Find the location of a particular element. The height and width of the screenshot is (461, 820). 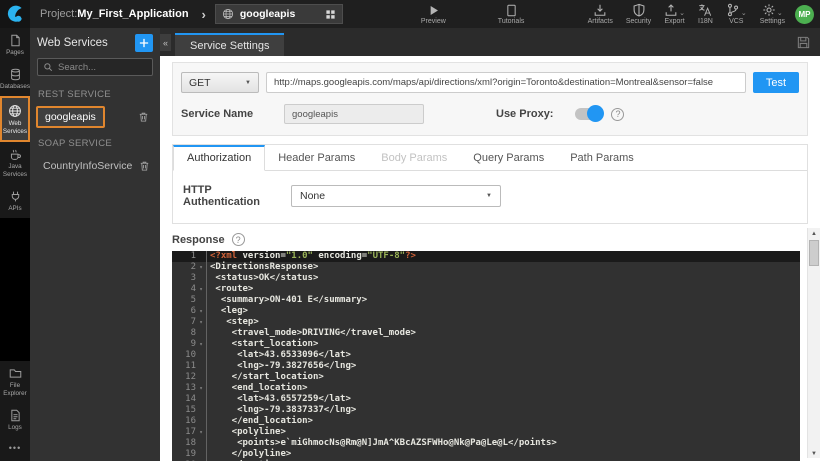

service-item-label: googleapis is located at coordinates (70, 117).